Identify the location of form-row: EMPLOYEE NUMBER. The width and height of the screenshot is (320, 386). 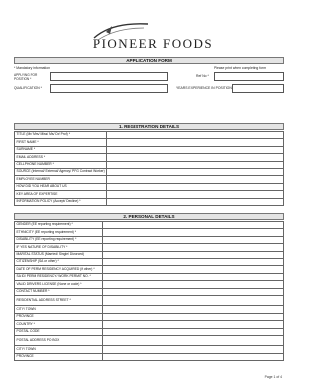
(148, 179).